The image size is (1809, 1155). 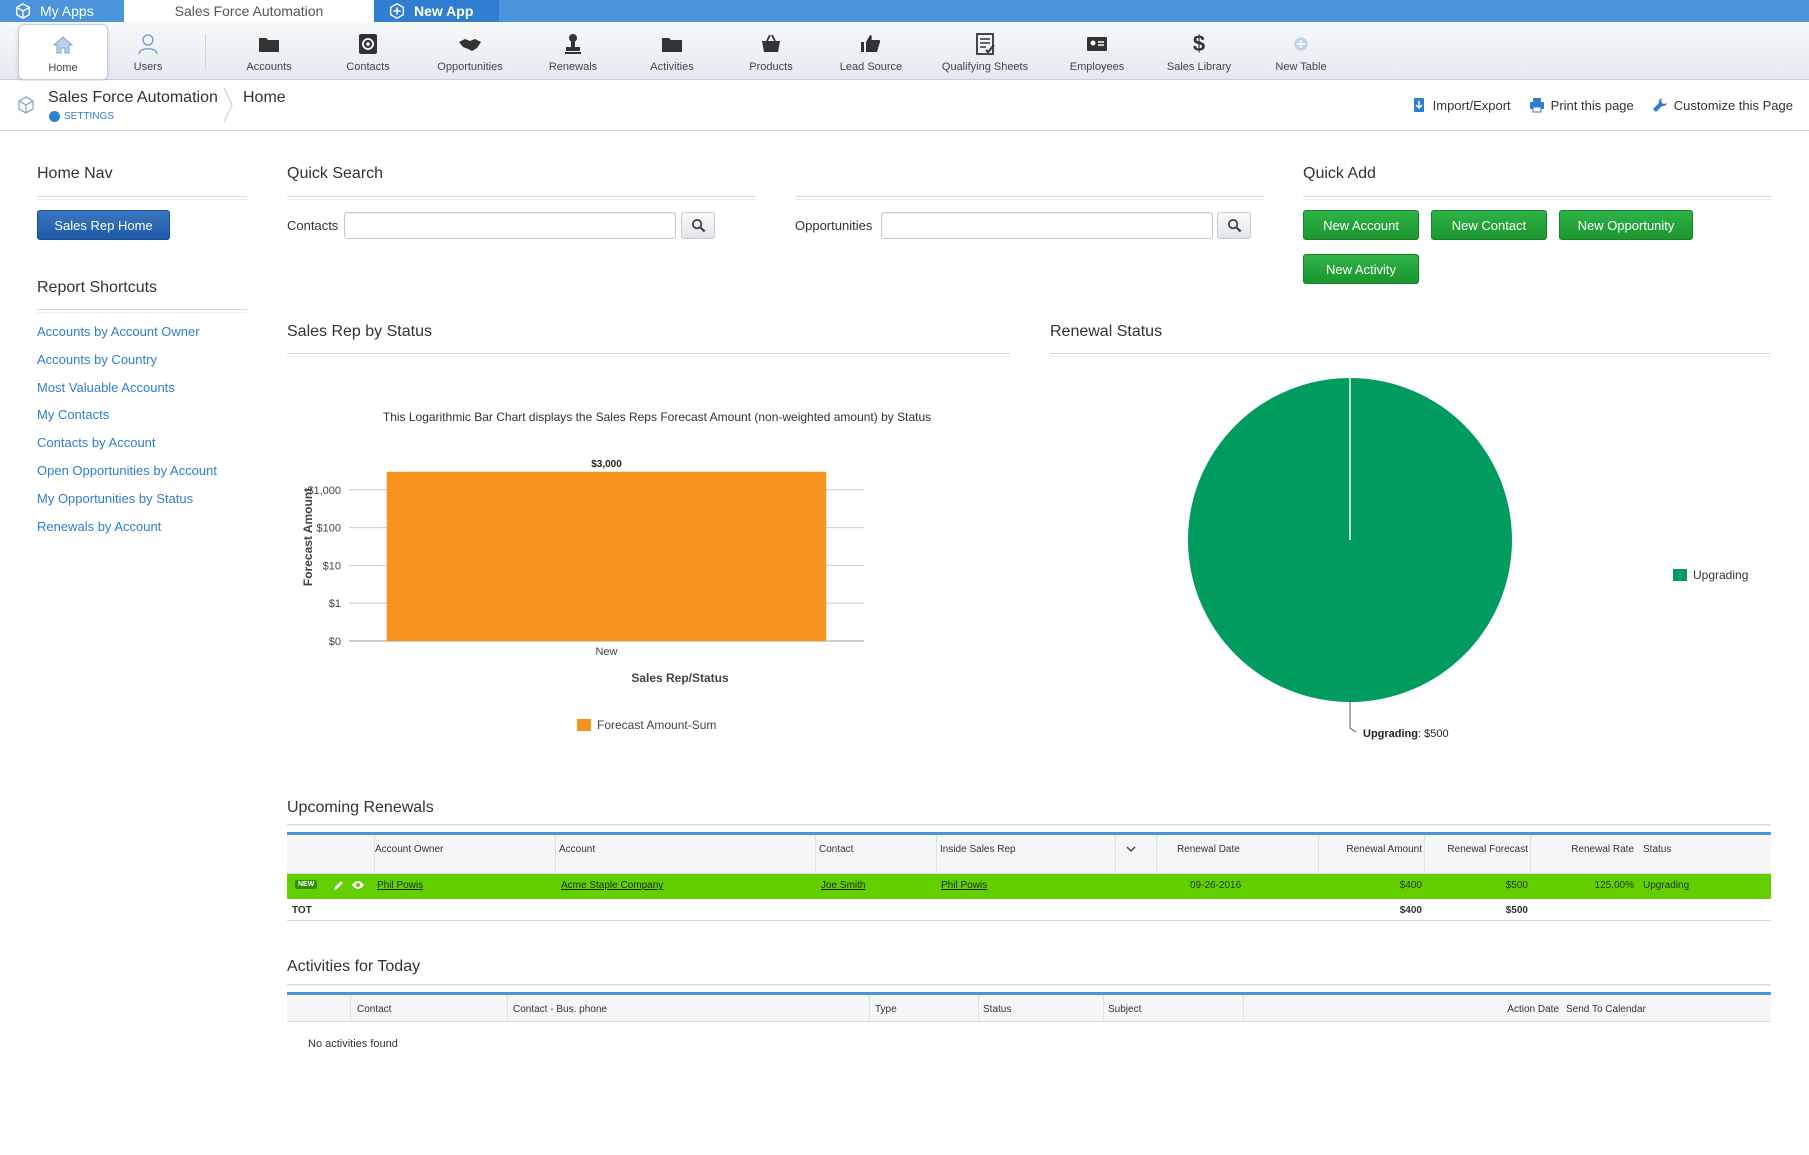 What do you see at coordinates (1047, 225) in the screenshot?
I see `opportunities-search-input` at bounding box center [1047, 225].